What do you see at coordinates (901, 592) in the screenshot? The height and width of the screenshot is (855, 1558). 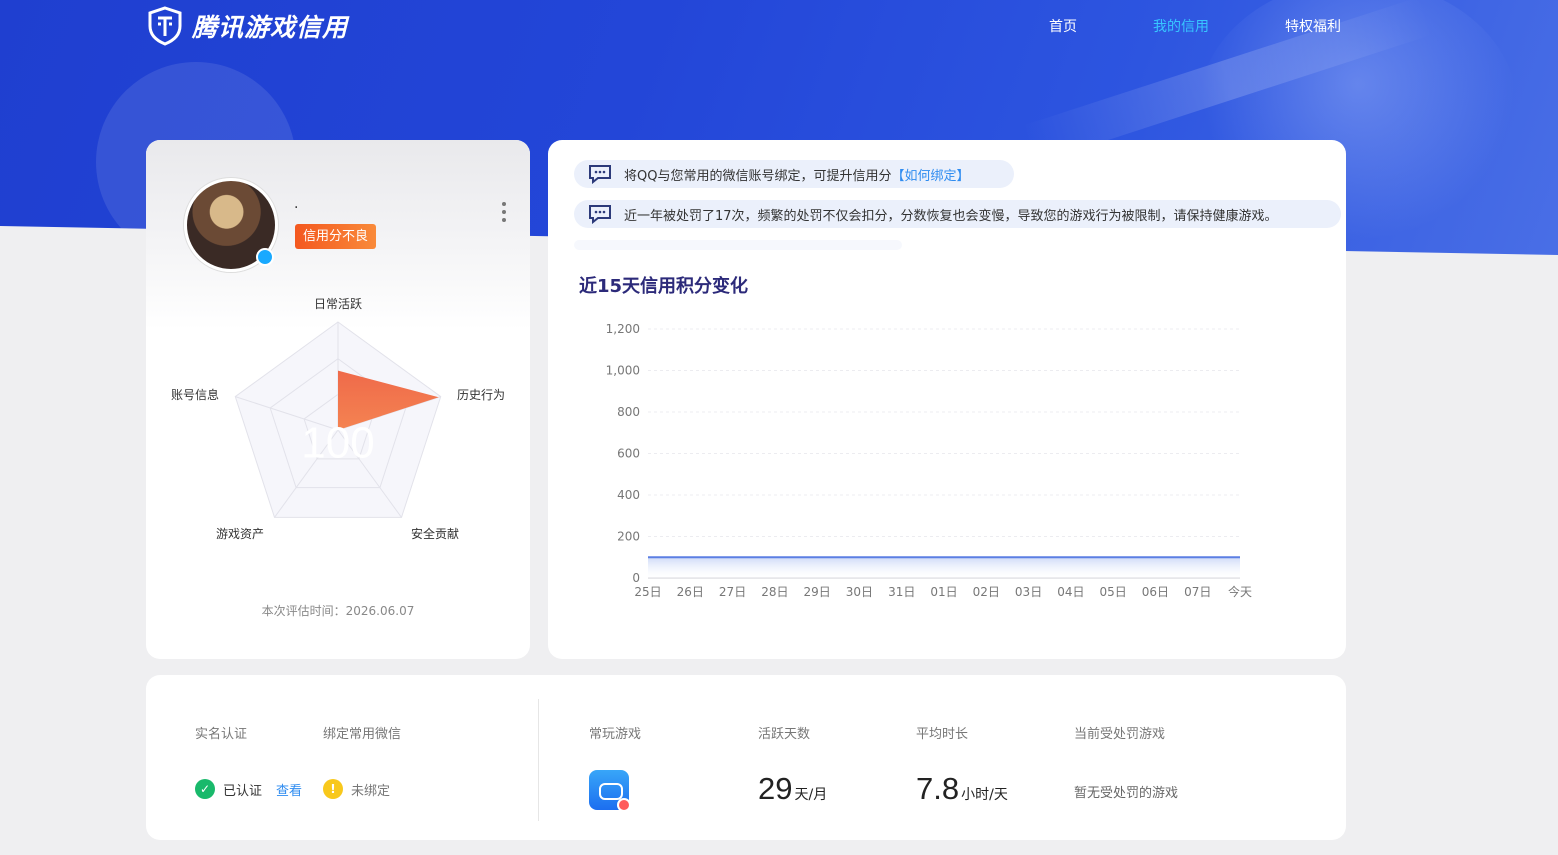 I see `x-tick-label: 31日` at bounding box center [901, 592].